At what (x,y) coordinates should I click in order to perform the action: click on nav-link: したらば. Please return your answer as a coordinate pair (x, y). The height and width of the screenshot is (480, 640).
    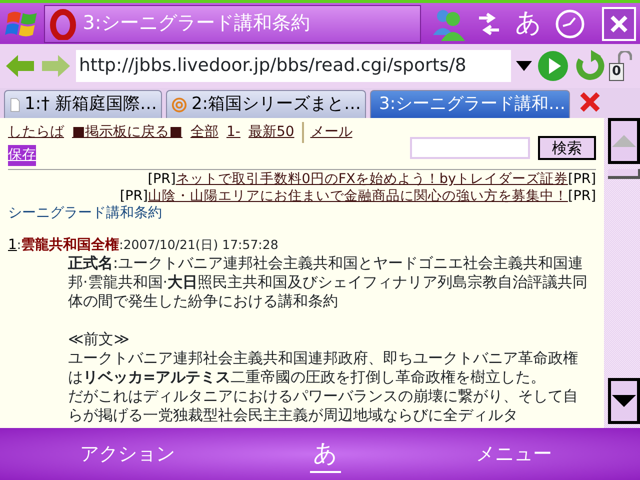
    Looking at the image, I should click on (36, 132).